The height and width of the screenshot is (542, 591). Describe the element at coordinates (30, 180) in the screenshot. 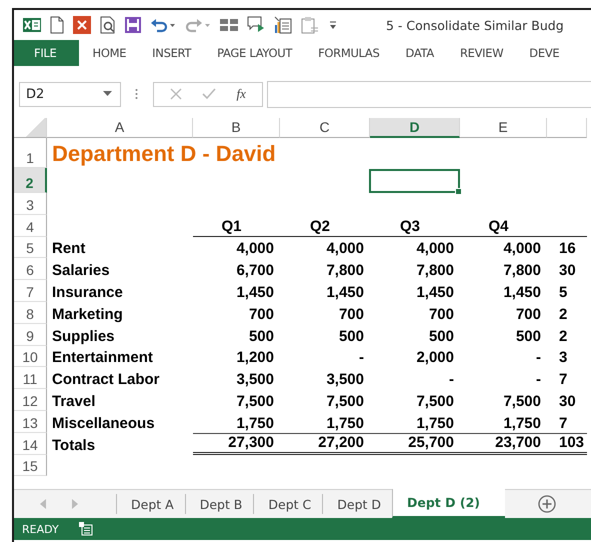

I see `row-header: 2` at that location.